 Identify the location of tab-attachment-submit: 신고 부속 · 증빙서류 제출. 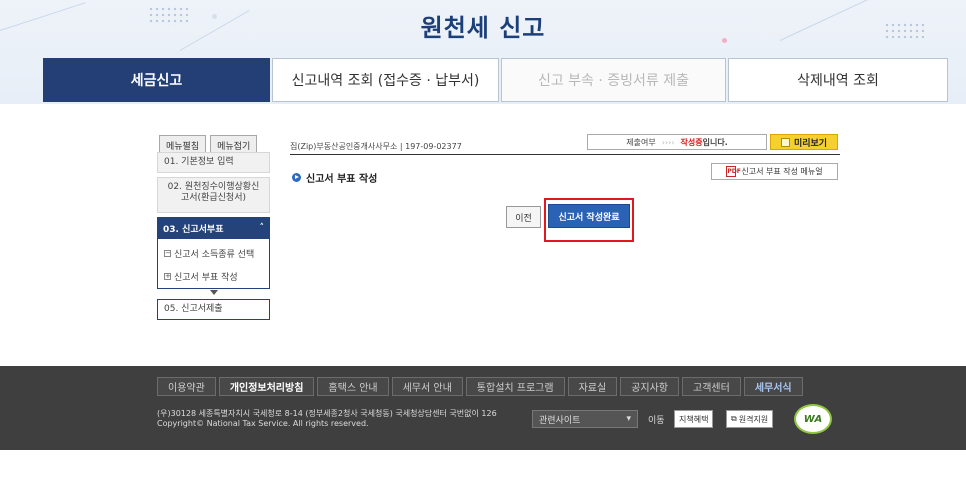
(613, 80).